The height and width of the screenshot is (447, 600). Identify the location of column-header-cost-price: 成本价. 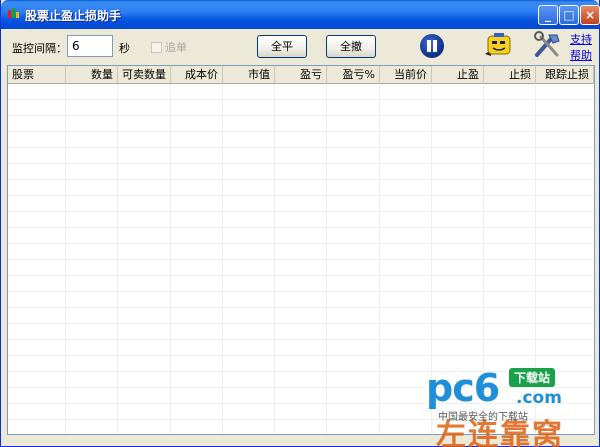
(197, 75).